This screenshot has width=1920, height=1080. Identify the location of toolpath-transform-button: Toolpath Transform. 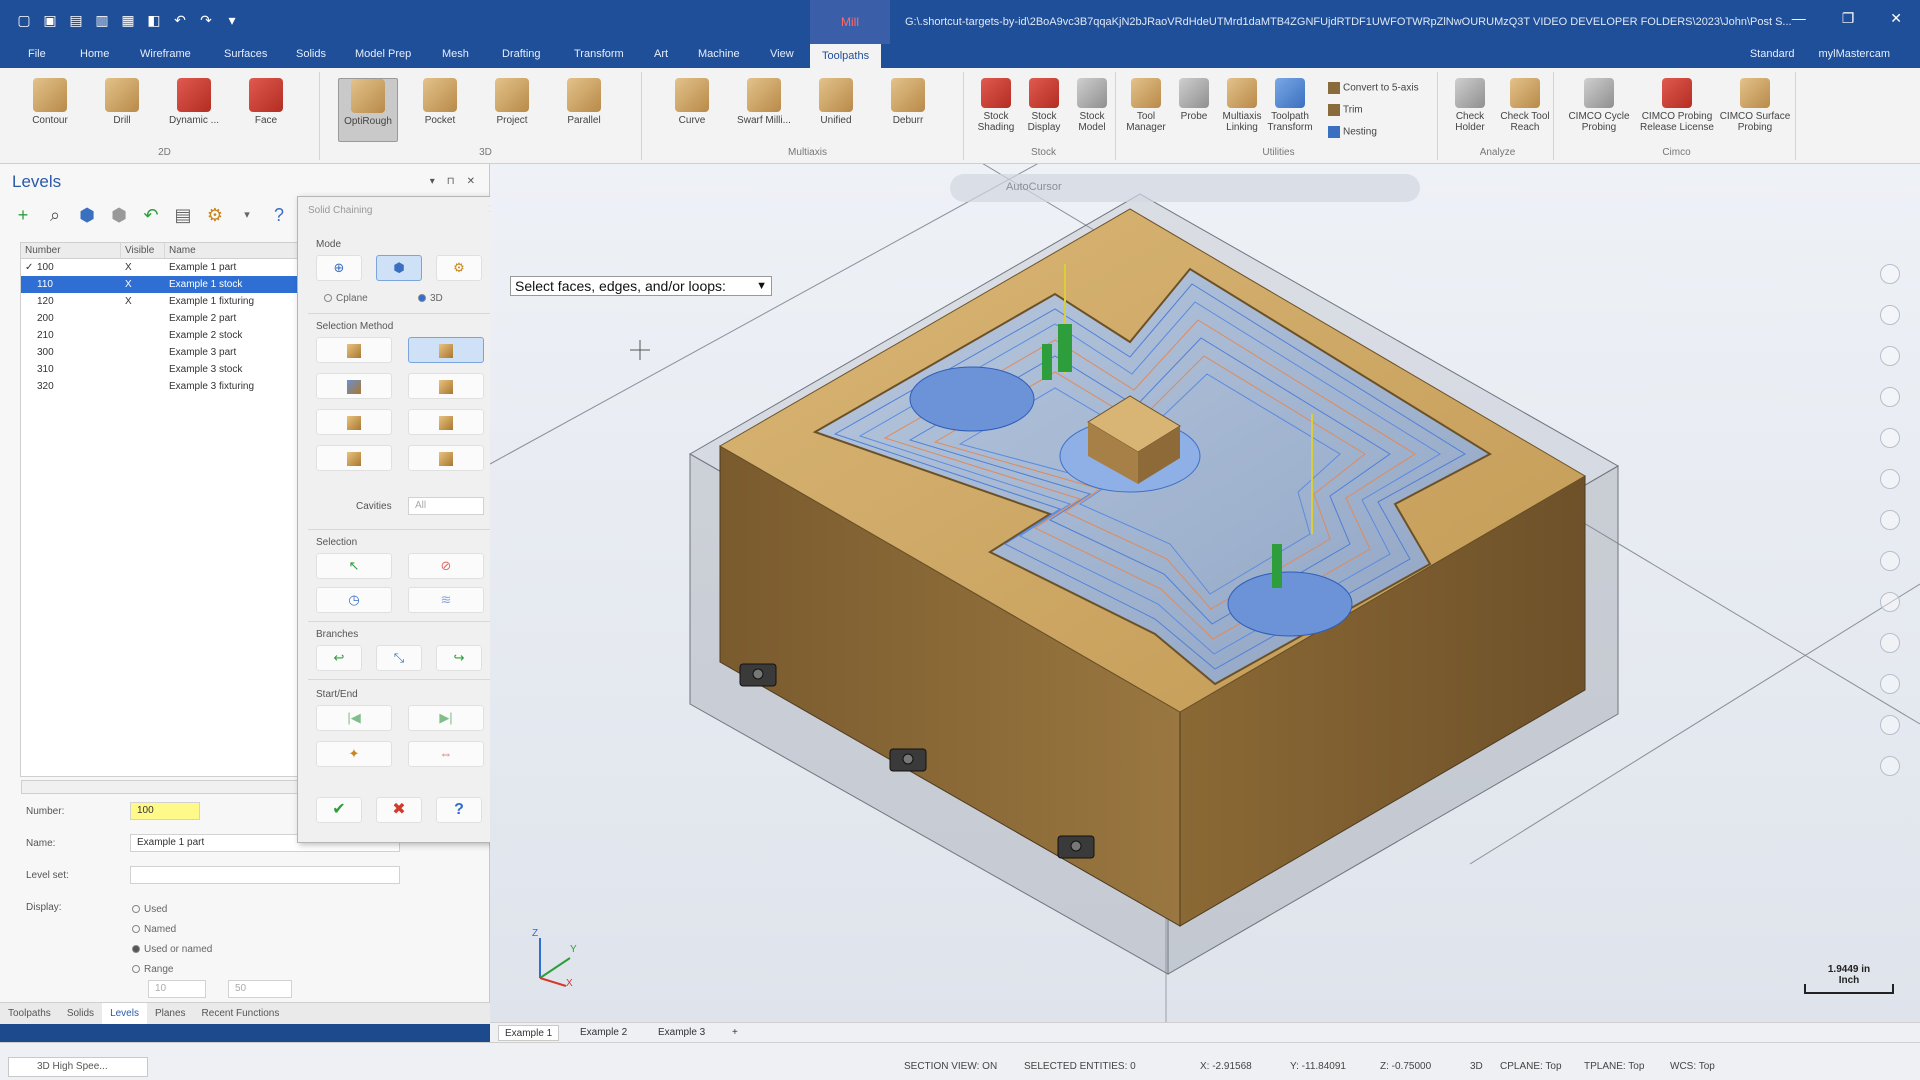
(1290, 110).